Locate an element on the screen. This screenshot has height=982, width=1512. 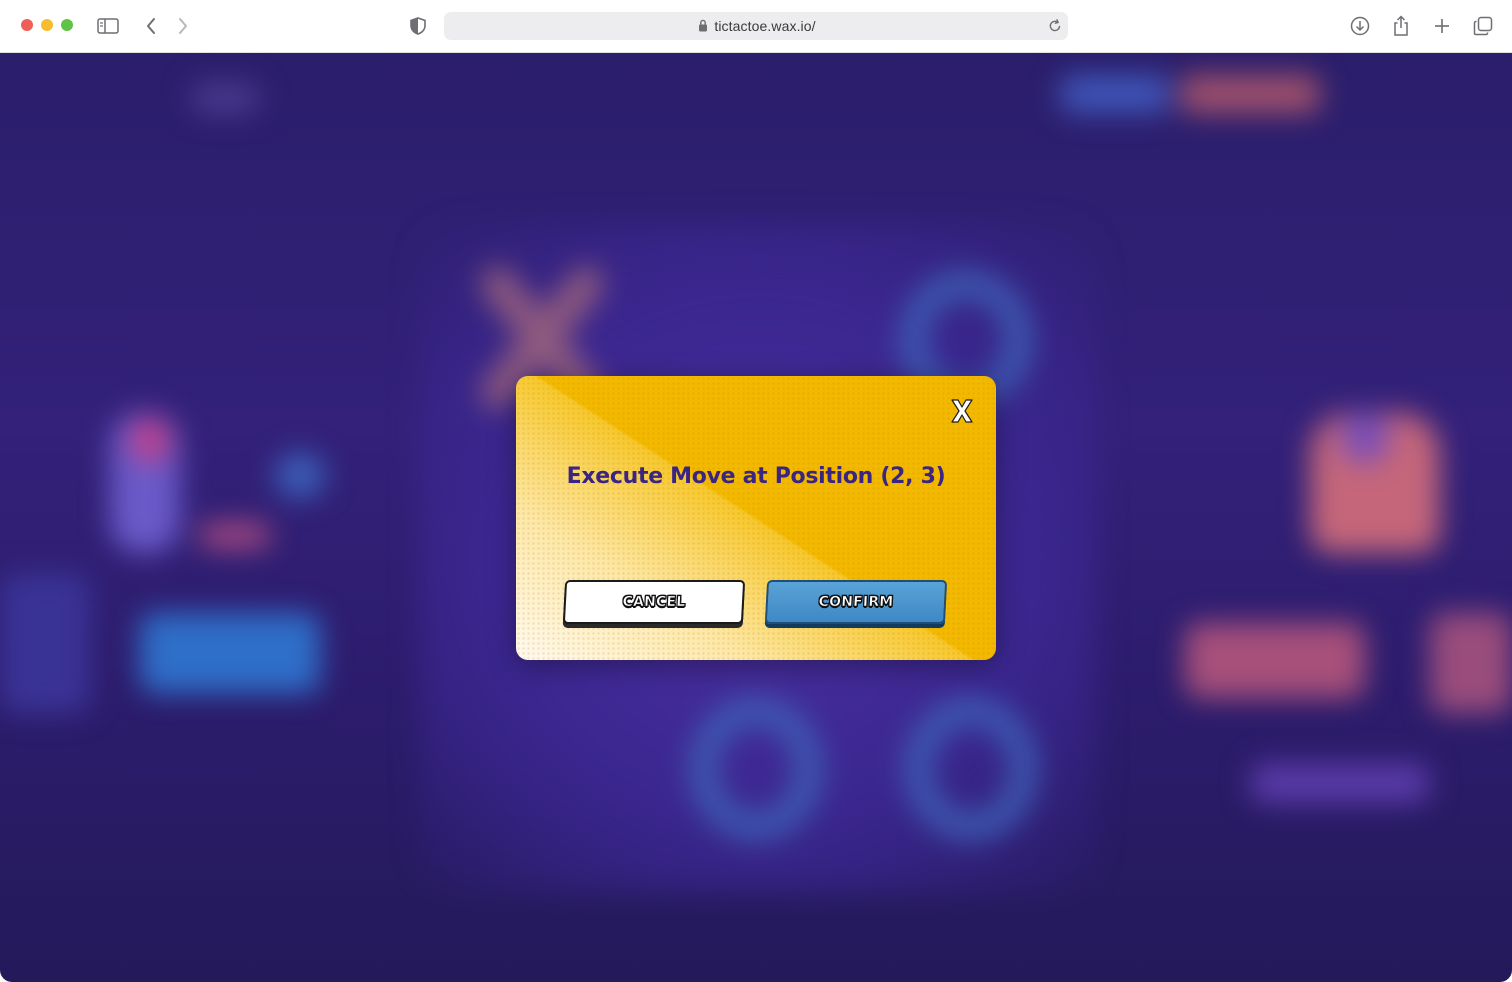
cancel-button-label: CANCEL is located at coordinates (654, 602).